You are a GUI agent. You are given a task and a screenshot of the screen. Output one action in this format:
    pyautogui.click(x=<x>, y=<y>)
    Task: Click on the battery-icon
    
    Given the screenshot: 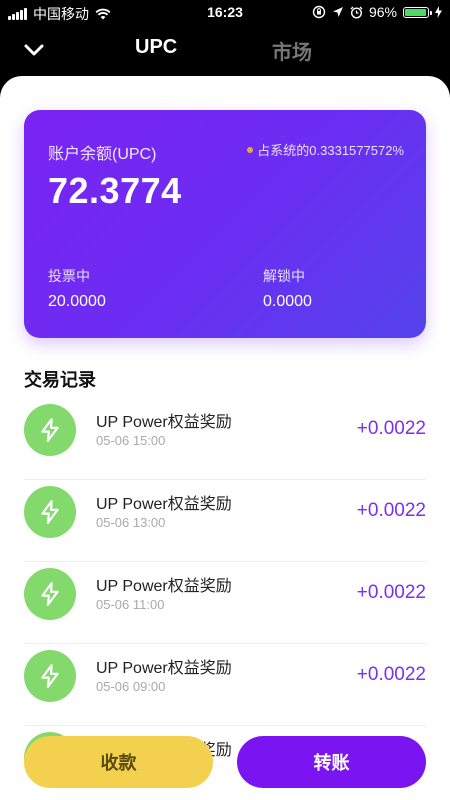 What is the action you would take?
    pyautogui.click(x=417, y=12)
    